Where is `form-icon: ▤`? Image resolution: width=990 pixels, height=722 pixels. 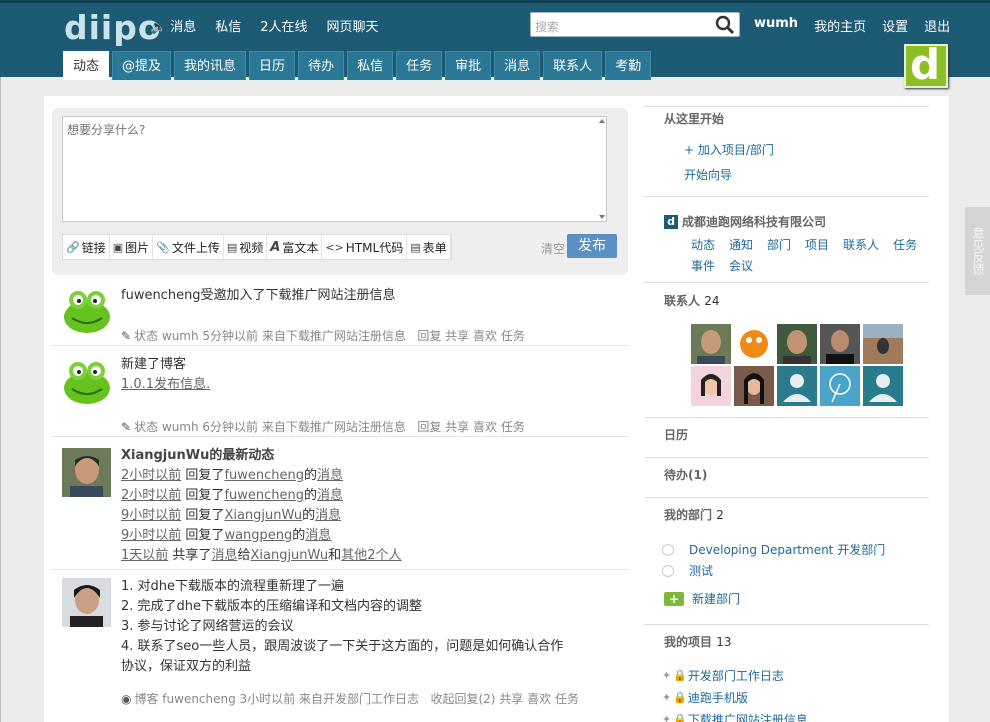
form-icon: ▤ is located at coordinates (415, 247).